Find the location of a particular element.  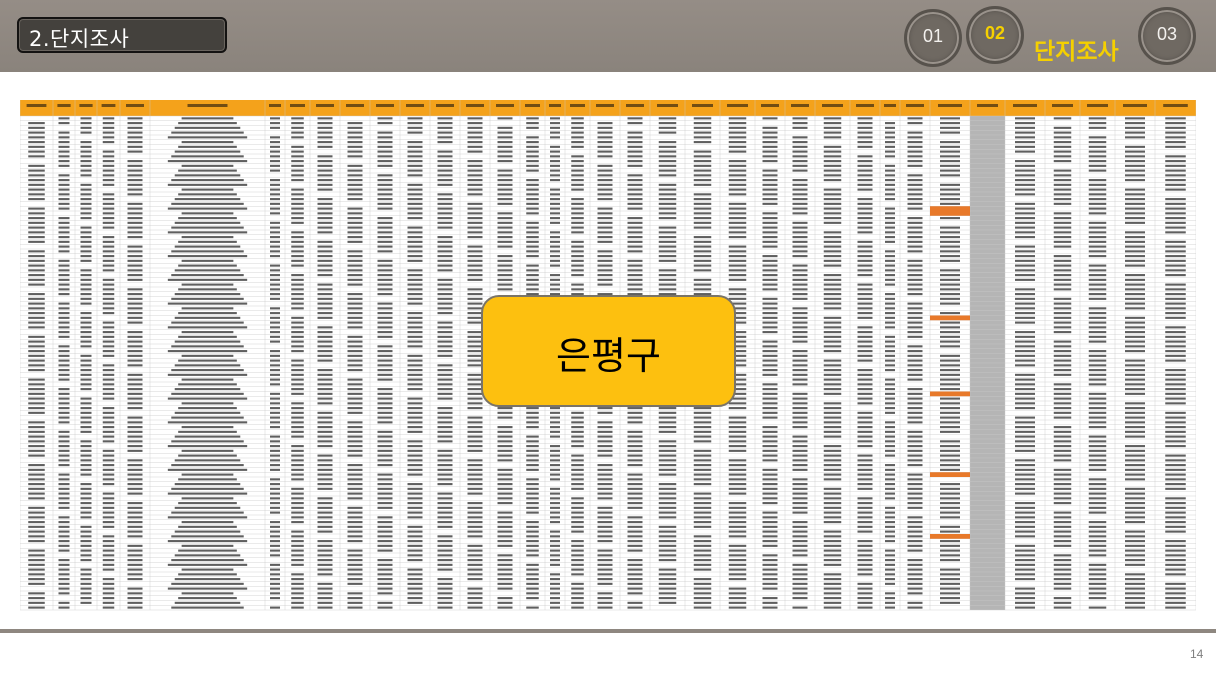

highlighted-cell is located at coordinates (950, 394).